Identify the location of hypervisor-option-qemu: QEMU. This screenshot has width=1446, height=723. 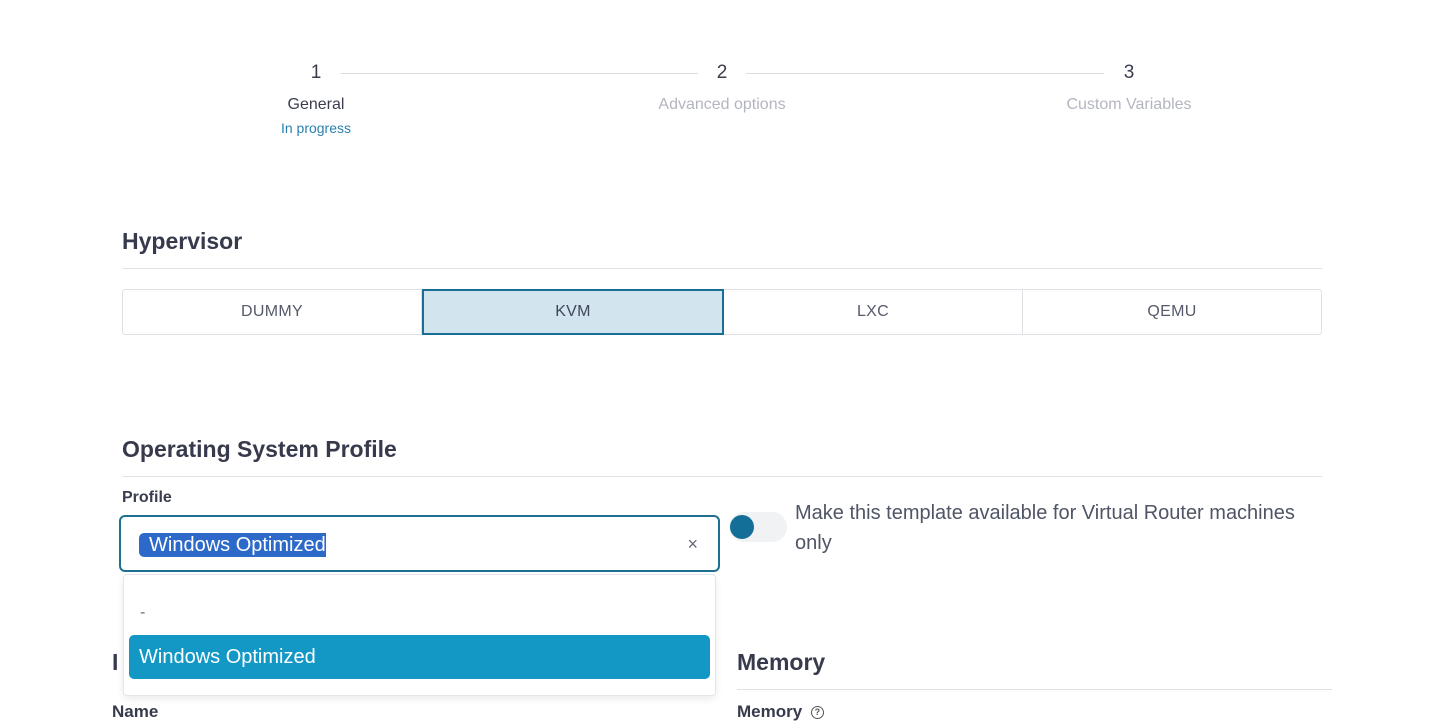
(1172, 312).